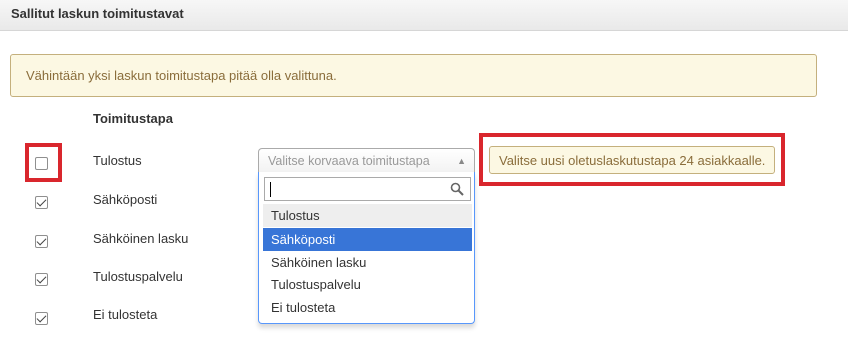 Image resolution: width=848 pixels, height=348 pixels. What do you see at coordinates (41, 241) in the screenshot?
I see `checkbox-sahkoinen-lasku` at bounding box center [41, 241].